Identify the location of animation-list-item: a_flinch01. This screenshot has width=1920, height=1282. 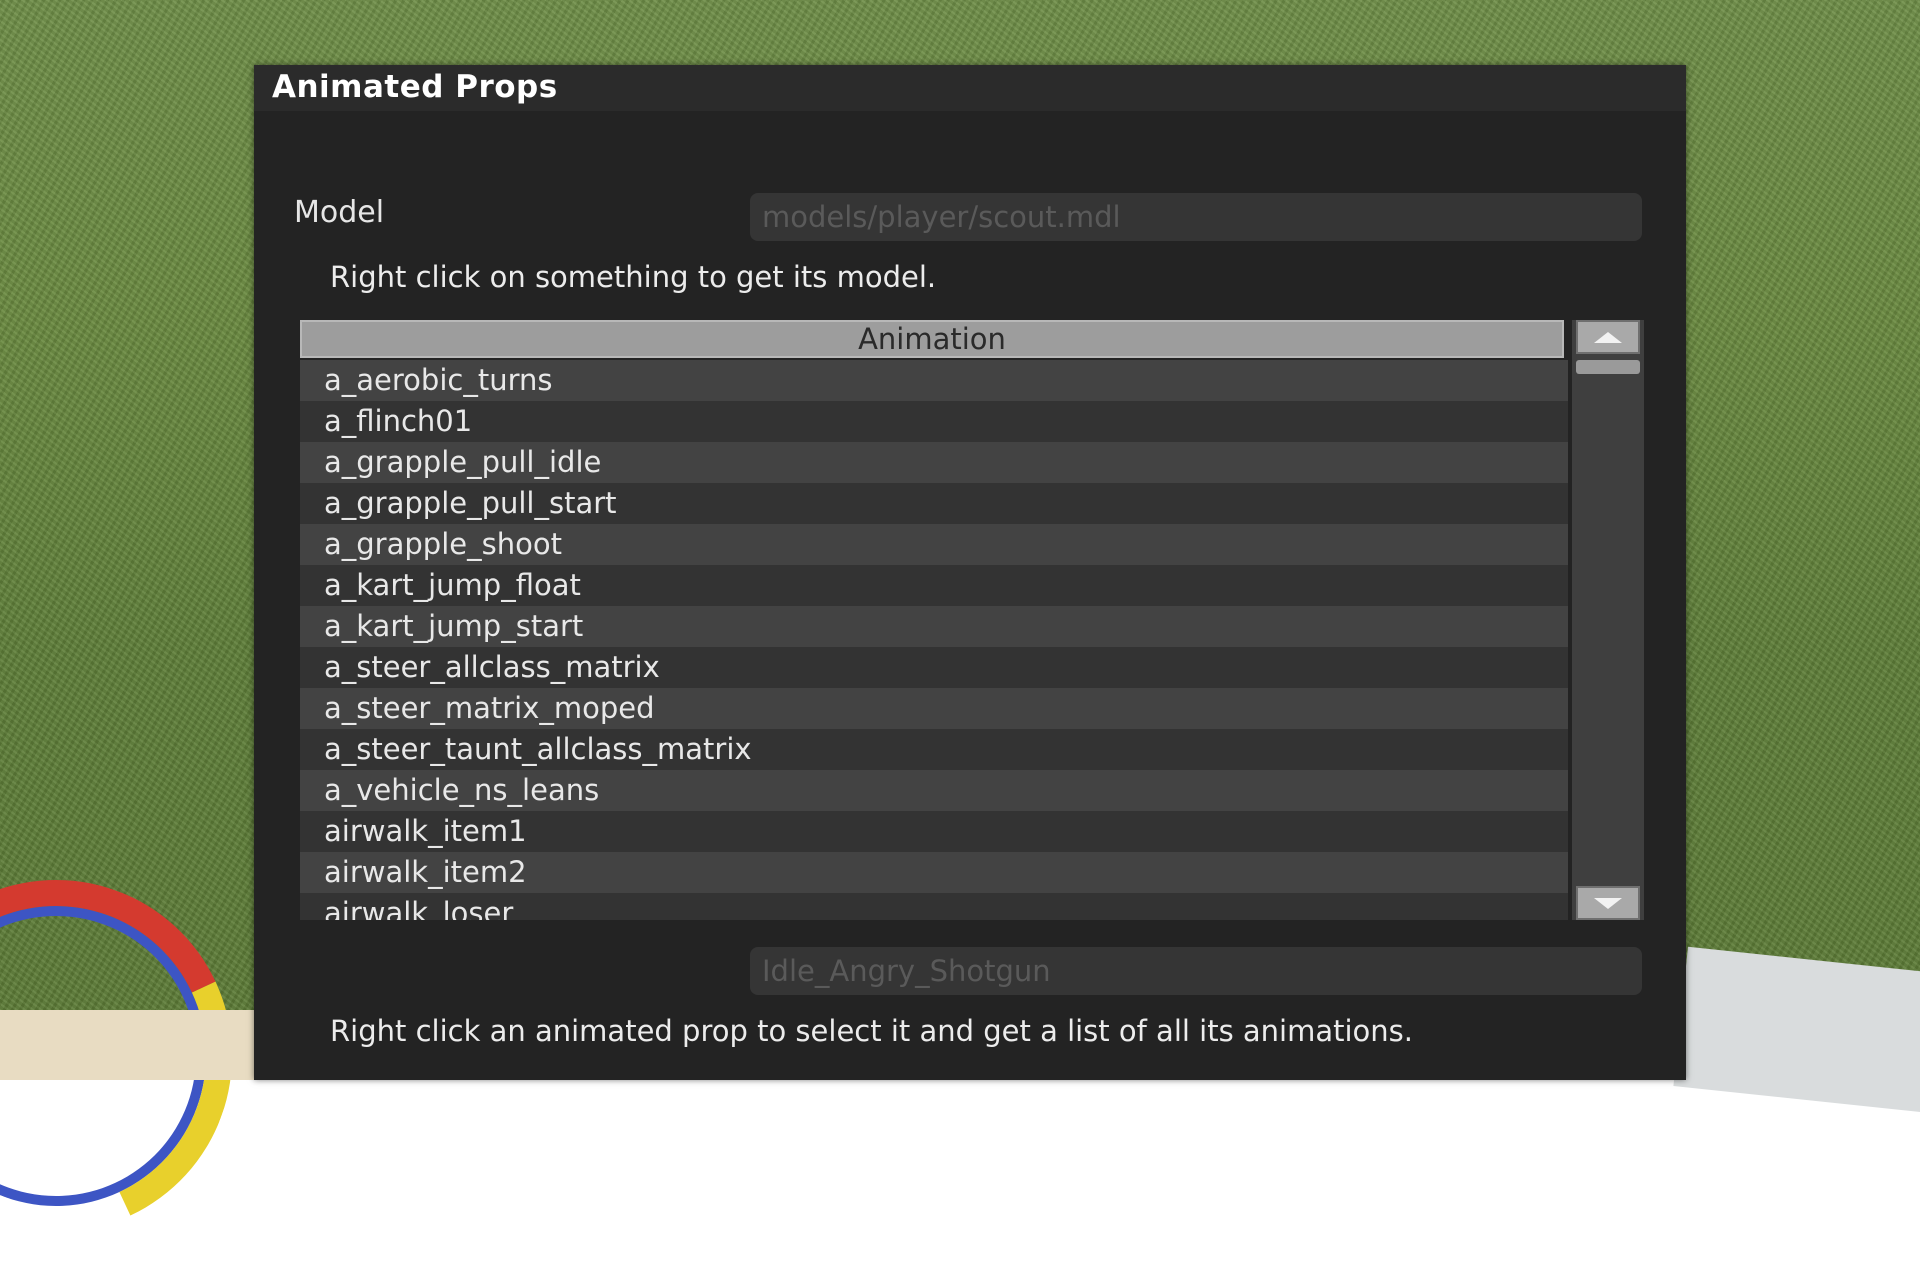
(934, 421).